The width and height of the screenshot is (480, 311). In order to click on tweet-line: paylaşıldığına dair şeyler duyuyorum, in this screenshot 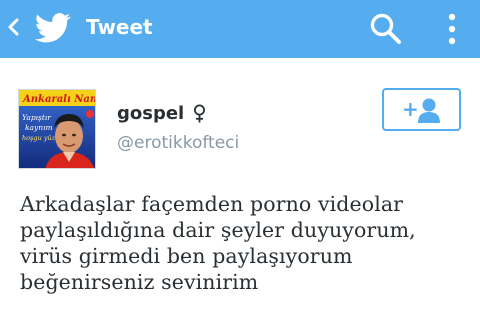, I will do `click(218, 230)`.